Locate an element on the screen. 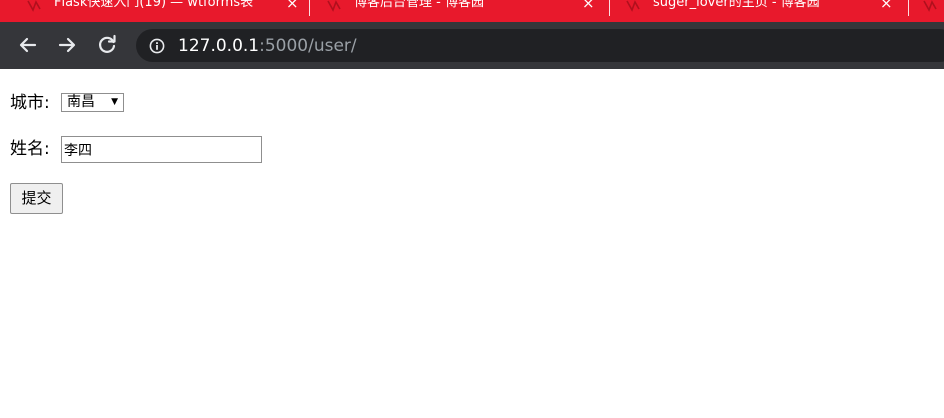  arrow-left-icon is located at coordinates (28, 45).